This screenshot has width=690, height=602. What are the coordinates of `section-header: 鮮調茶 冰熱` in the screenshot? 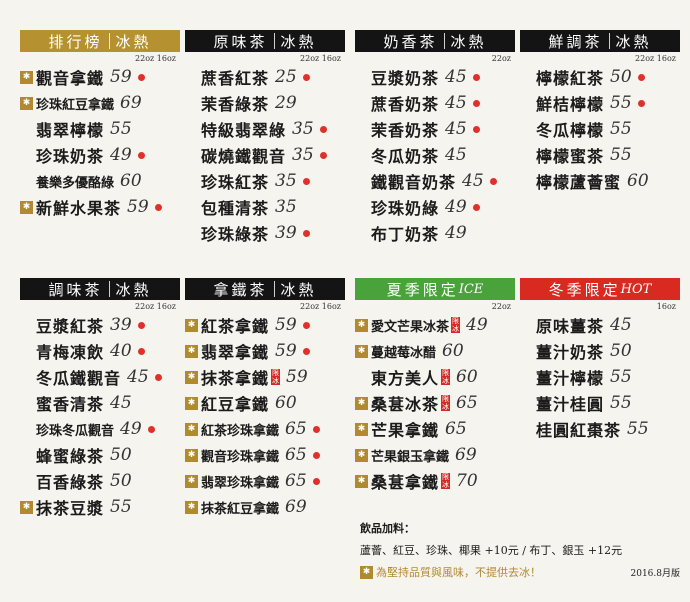 It's located at (600, 41).